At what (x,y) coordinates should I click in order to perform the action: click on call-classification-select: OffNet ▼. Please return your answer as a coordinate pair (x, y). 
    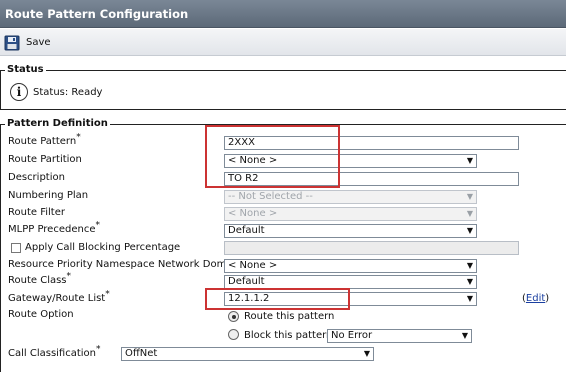
    Looking at the image, I should click on (247, 354).